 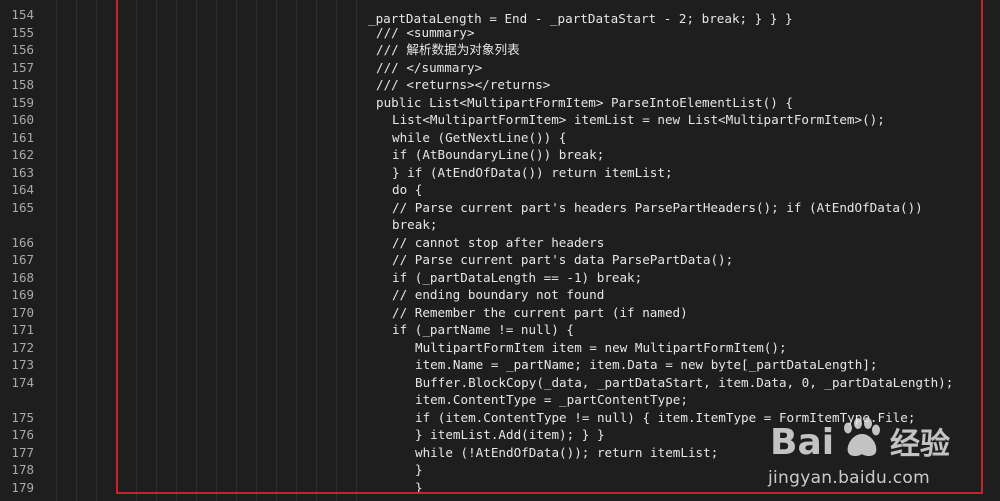 What do you see at coordinates (500, 225) in the screenshot?
I see `code-line: break;` at bounding box center [500, 225].